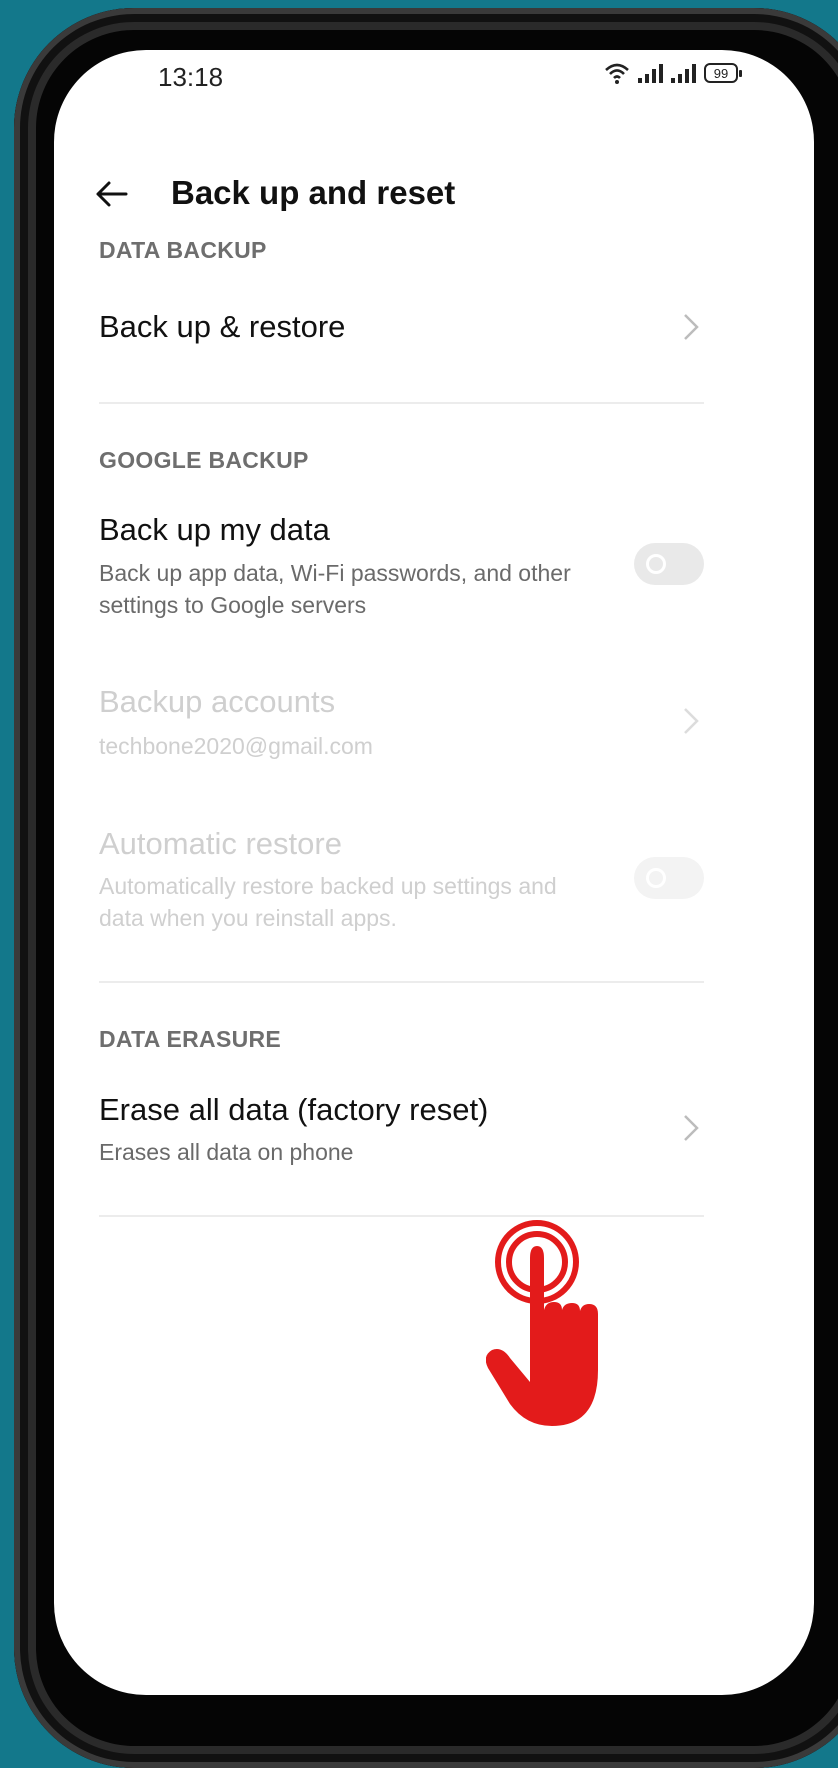 The height and width of the screenshot is (1768, 838). Describe the element at coordinates (112, 194) in the screenshot. I see `back-arrow-icon` at that location.